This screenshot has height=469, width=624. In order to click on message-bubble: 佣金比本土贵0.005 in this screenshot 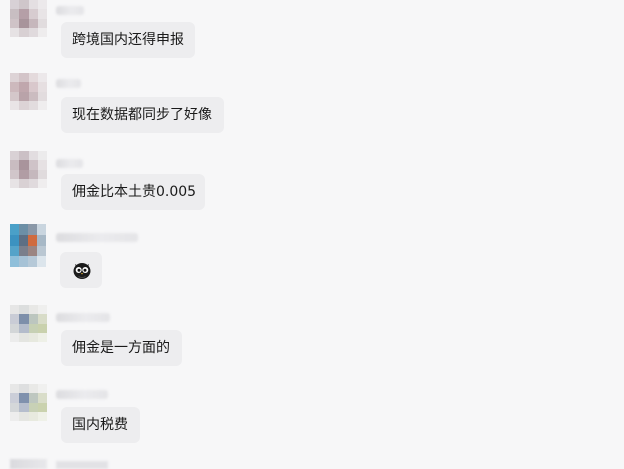, I will do `click(133, 192)`.